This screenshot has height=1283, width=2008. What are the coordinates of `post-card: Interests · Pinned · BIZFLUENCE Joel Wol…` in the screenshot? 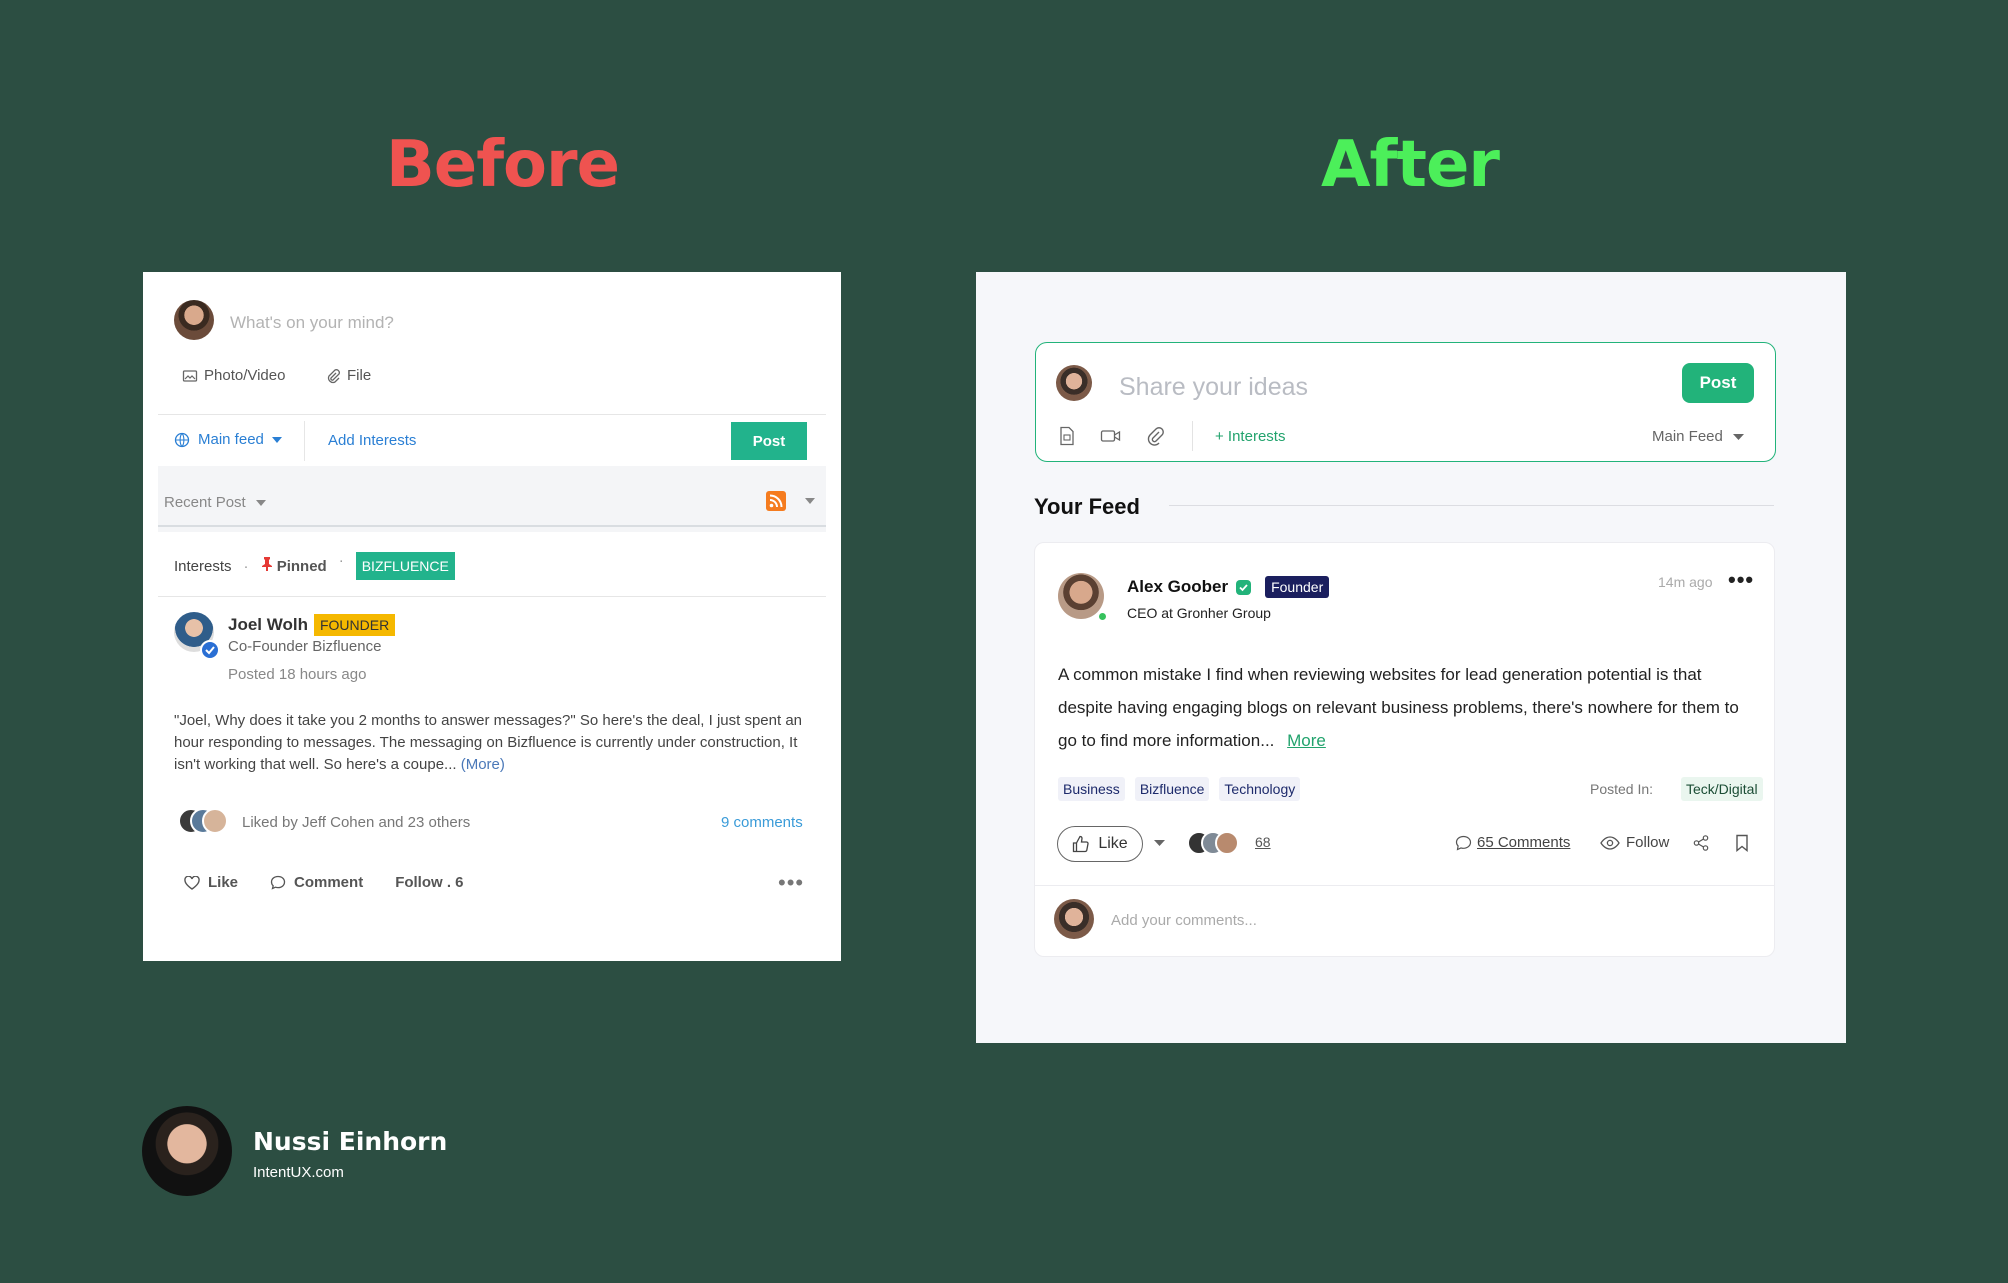 It's located at (492, 740).